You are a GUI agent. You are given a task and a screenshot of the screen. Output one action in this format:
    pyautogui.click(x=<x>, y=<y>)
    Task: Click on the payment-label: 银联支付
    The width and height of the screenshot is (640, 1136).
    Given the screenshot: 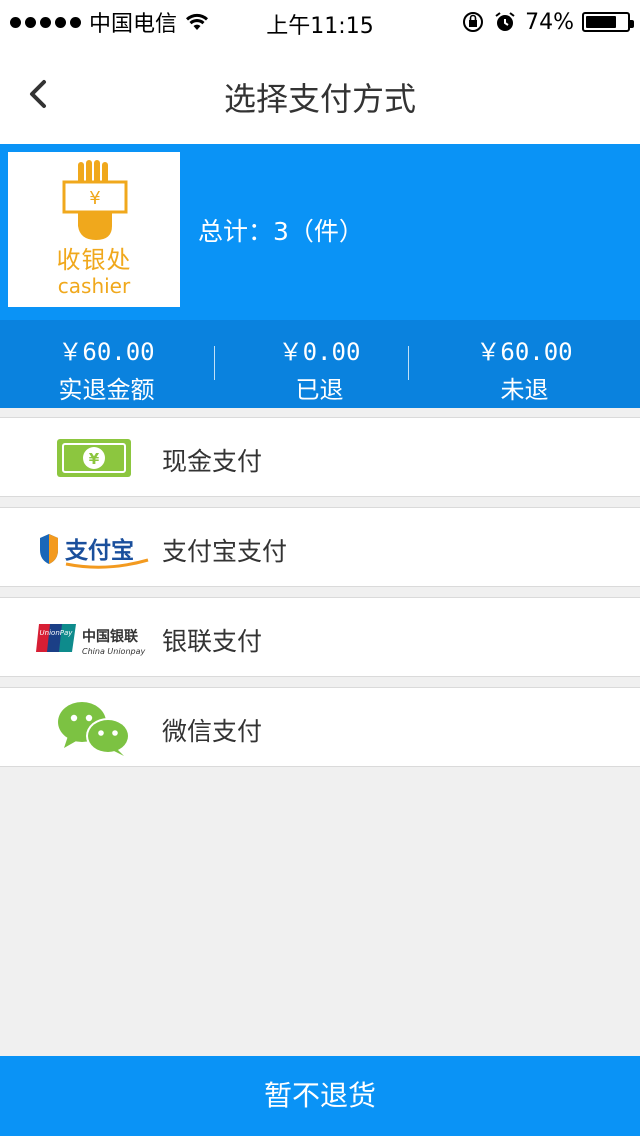 What is the action you would take?
    pyautogui.click(x=212, y=641)
    